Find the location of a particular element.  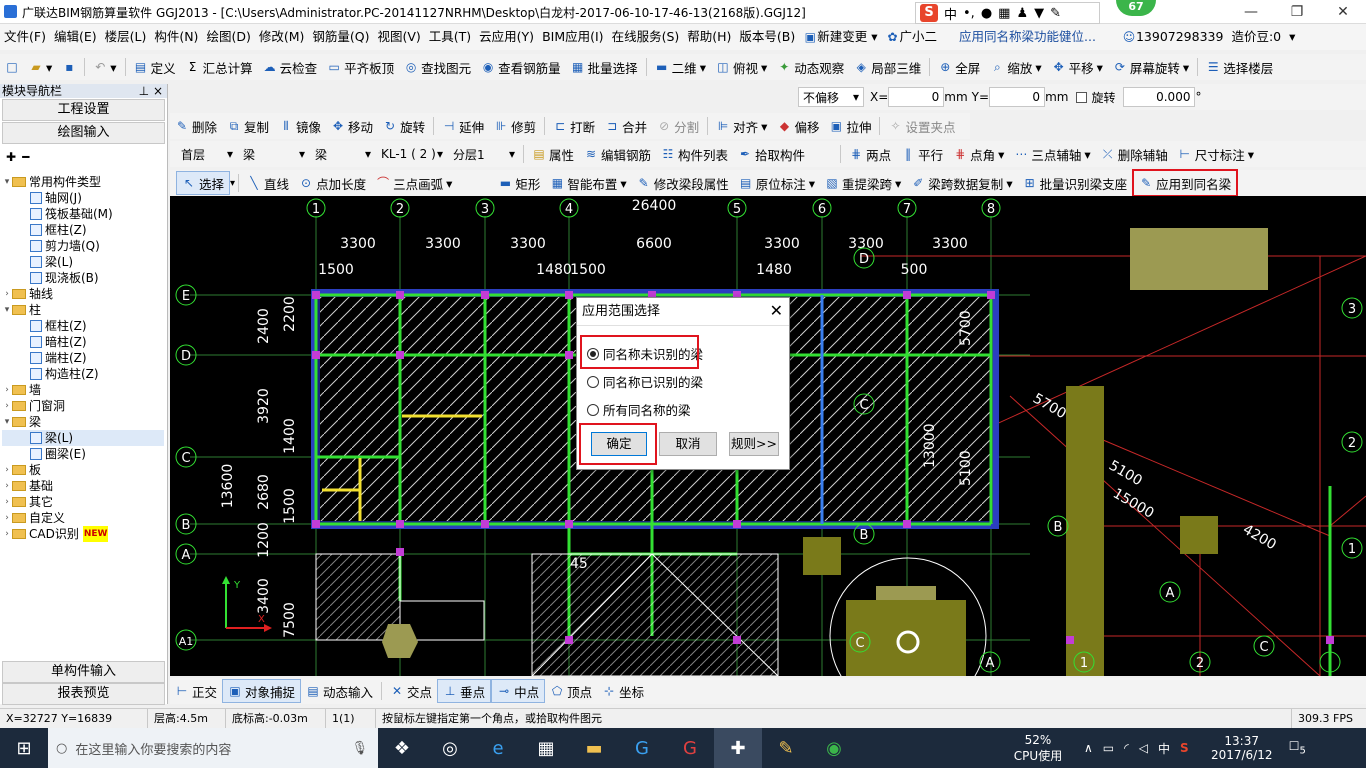

tree-item: 框柱(Z) is located at coordinates (83, 326).